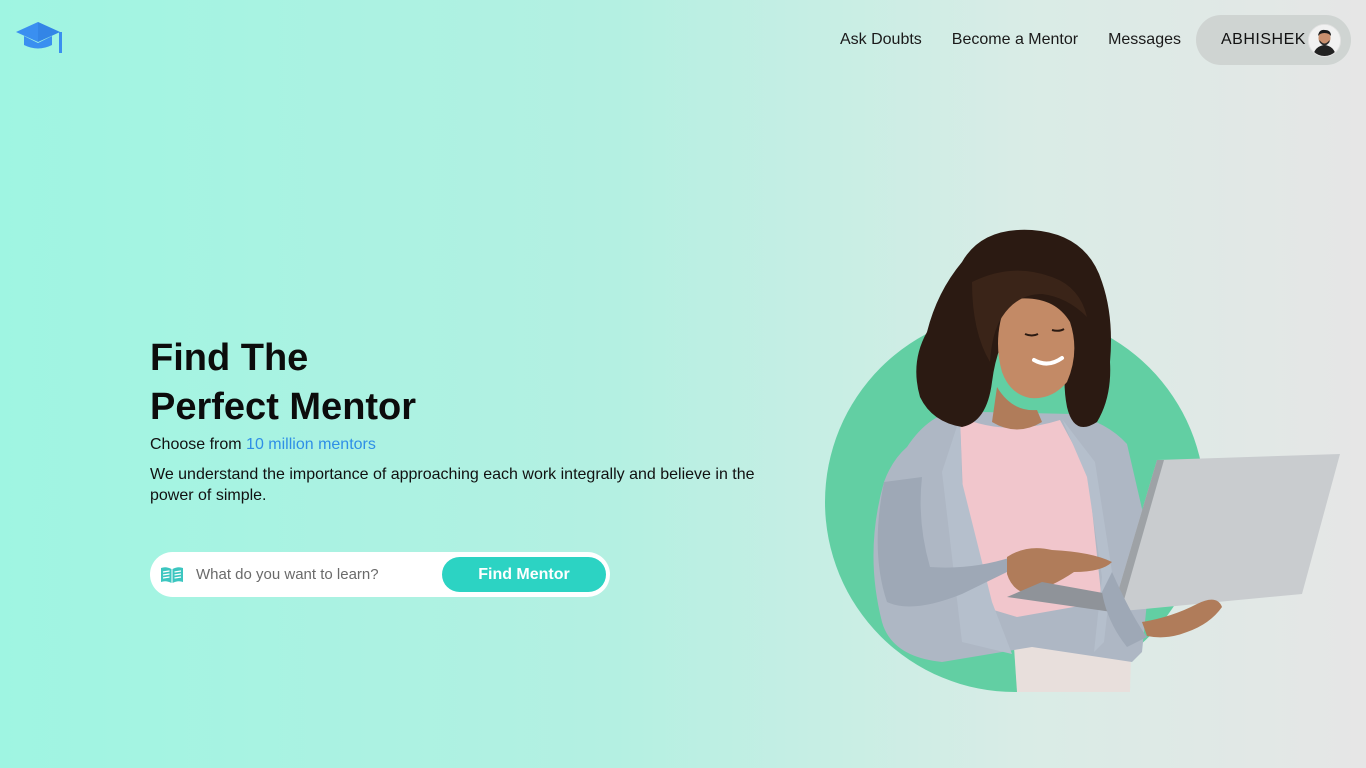 The height and width of the screenshot is (768, 1366). Describe the element at coordinates (40, 38) in the screenshot. I see `graduation-cap-icon` at that location.